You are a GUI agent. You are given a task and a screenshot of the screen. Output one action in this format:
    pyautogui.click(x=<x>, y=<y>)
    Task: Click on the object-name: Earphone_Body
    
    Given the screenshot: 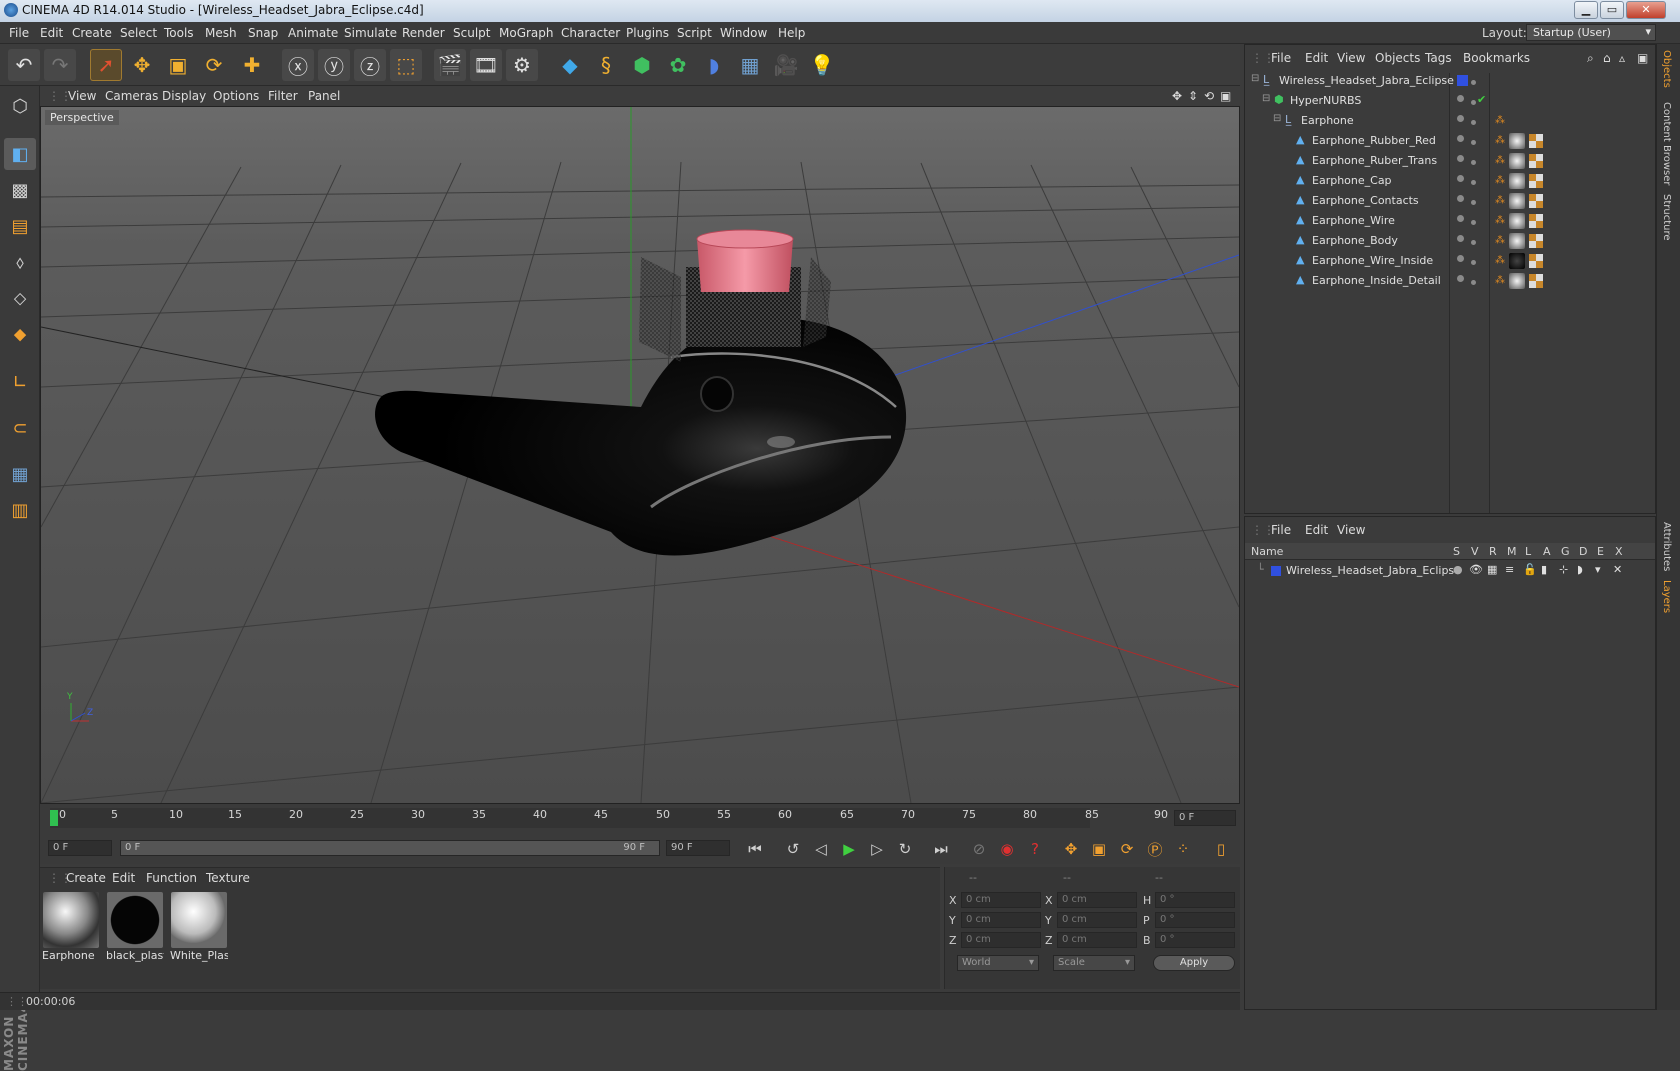 What is the action you would take?
    pyautogui.click(x=1355, y=240)
    